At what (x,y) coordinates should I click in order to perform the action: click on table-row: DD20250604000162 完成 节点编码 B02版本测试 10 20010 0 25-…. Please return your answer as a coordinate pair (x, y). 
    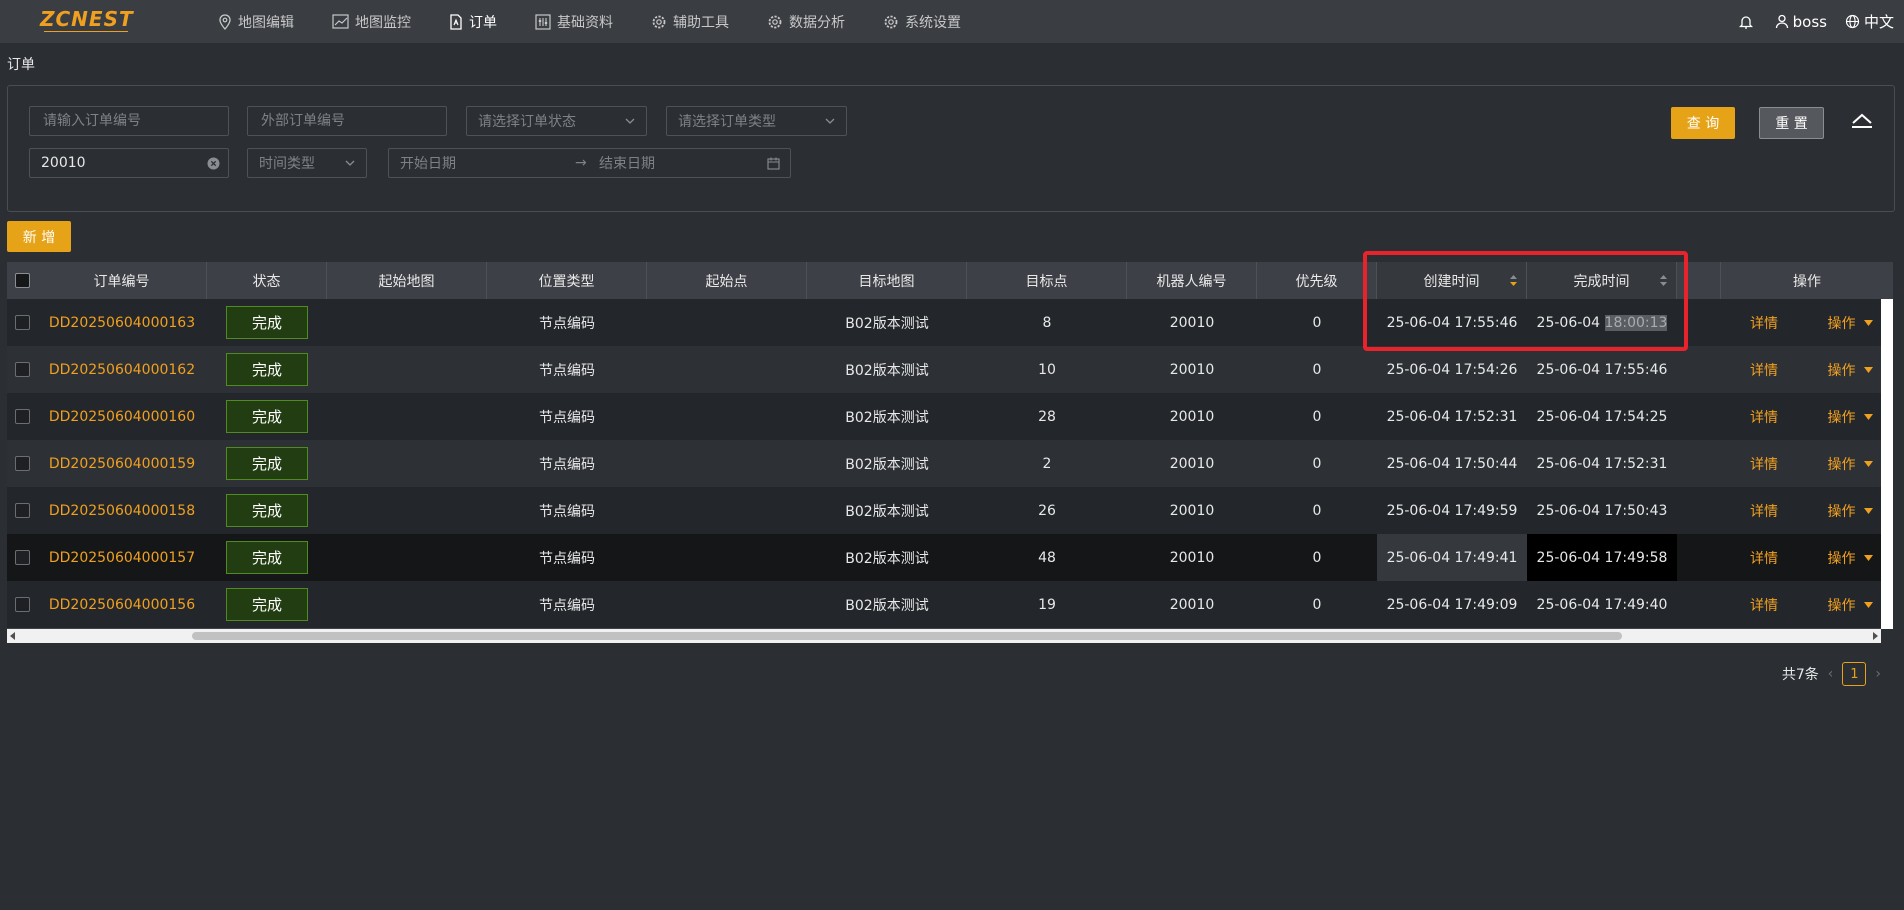
    Looking at the image, I should click on (950, 370).